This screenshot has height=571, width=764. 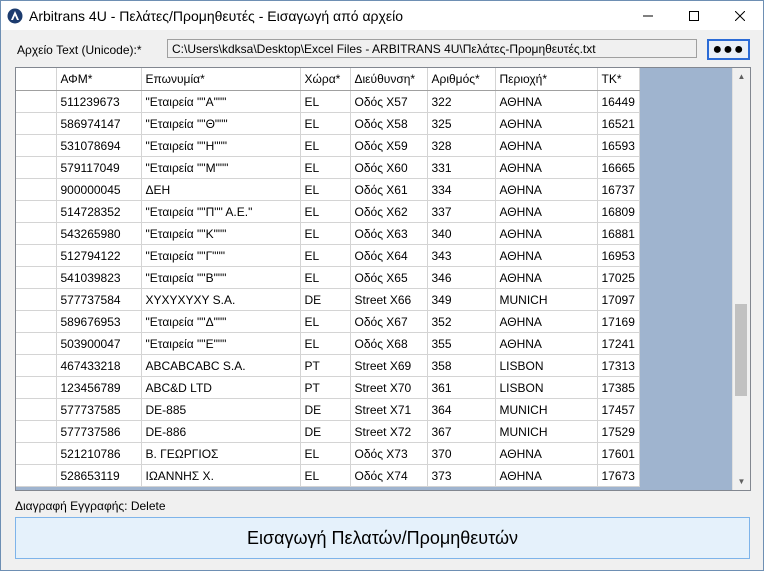 I want to click on table-cell: 577737584, so click(x=99, y=299).